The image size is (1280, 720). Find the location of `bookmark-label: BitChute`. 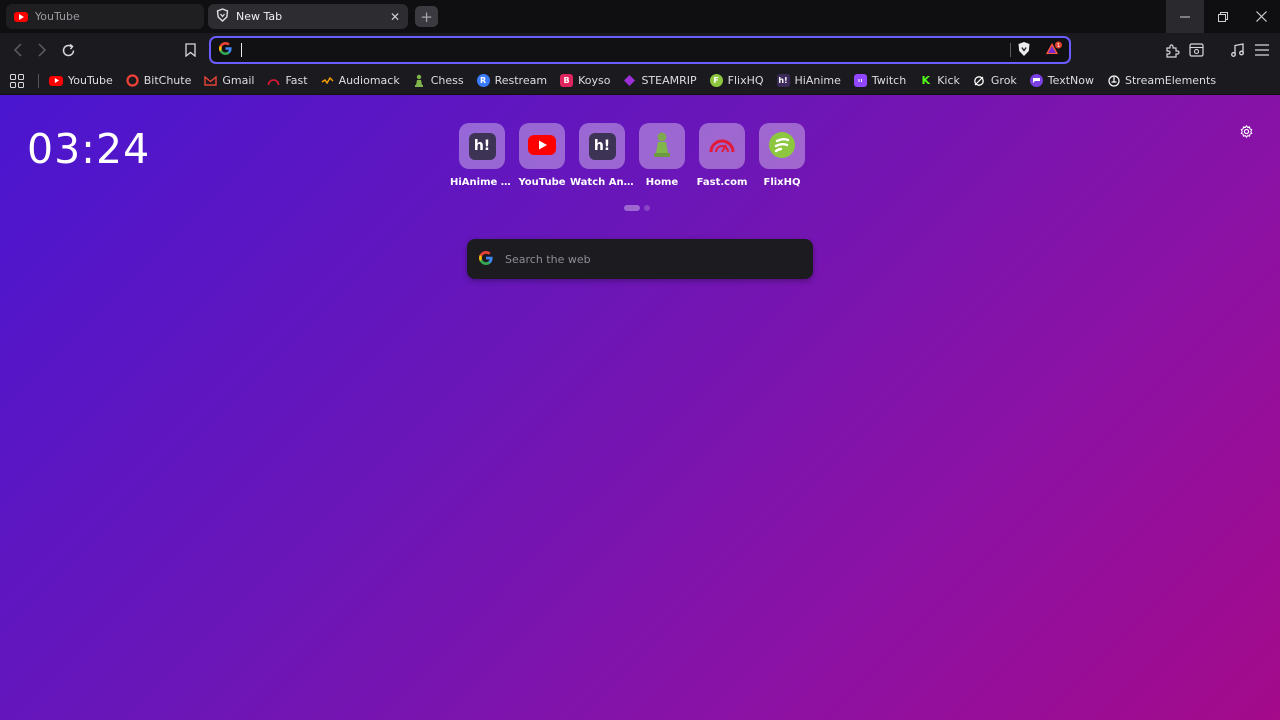

bookmark-label: BitChute is located at coordinates (167, 80).